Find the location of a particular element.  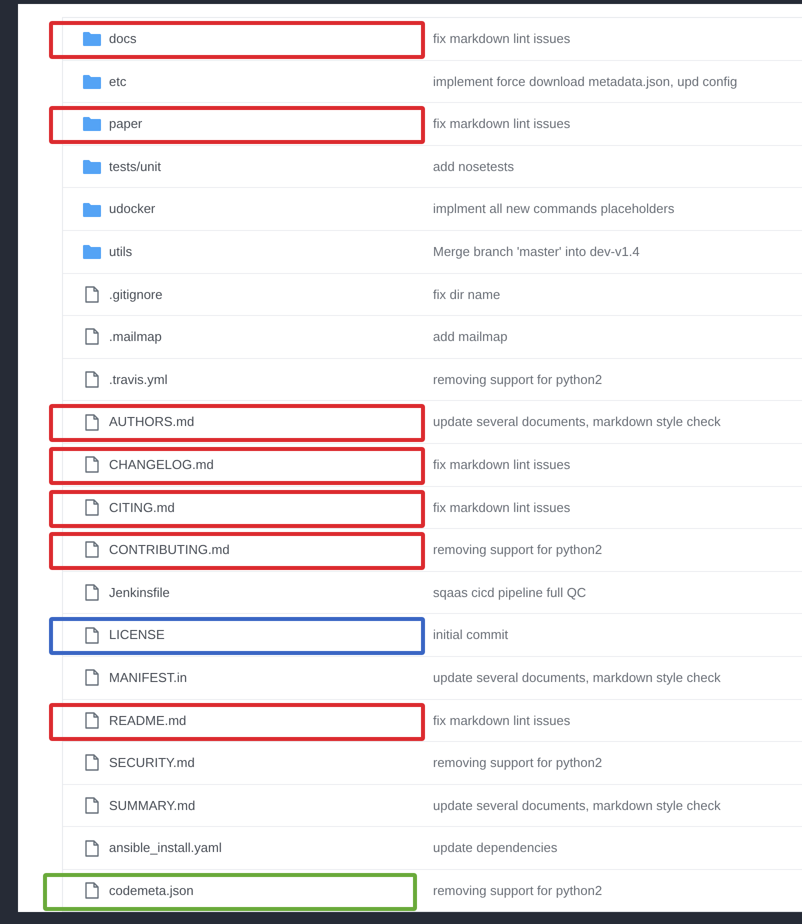

file-name-link: codemeta.json is located at coordinates (151, 890).